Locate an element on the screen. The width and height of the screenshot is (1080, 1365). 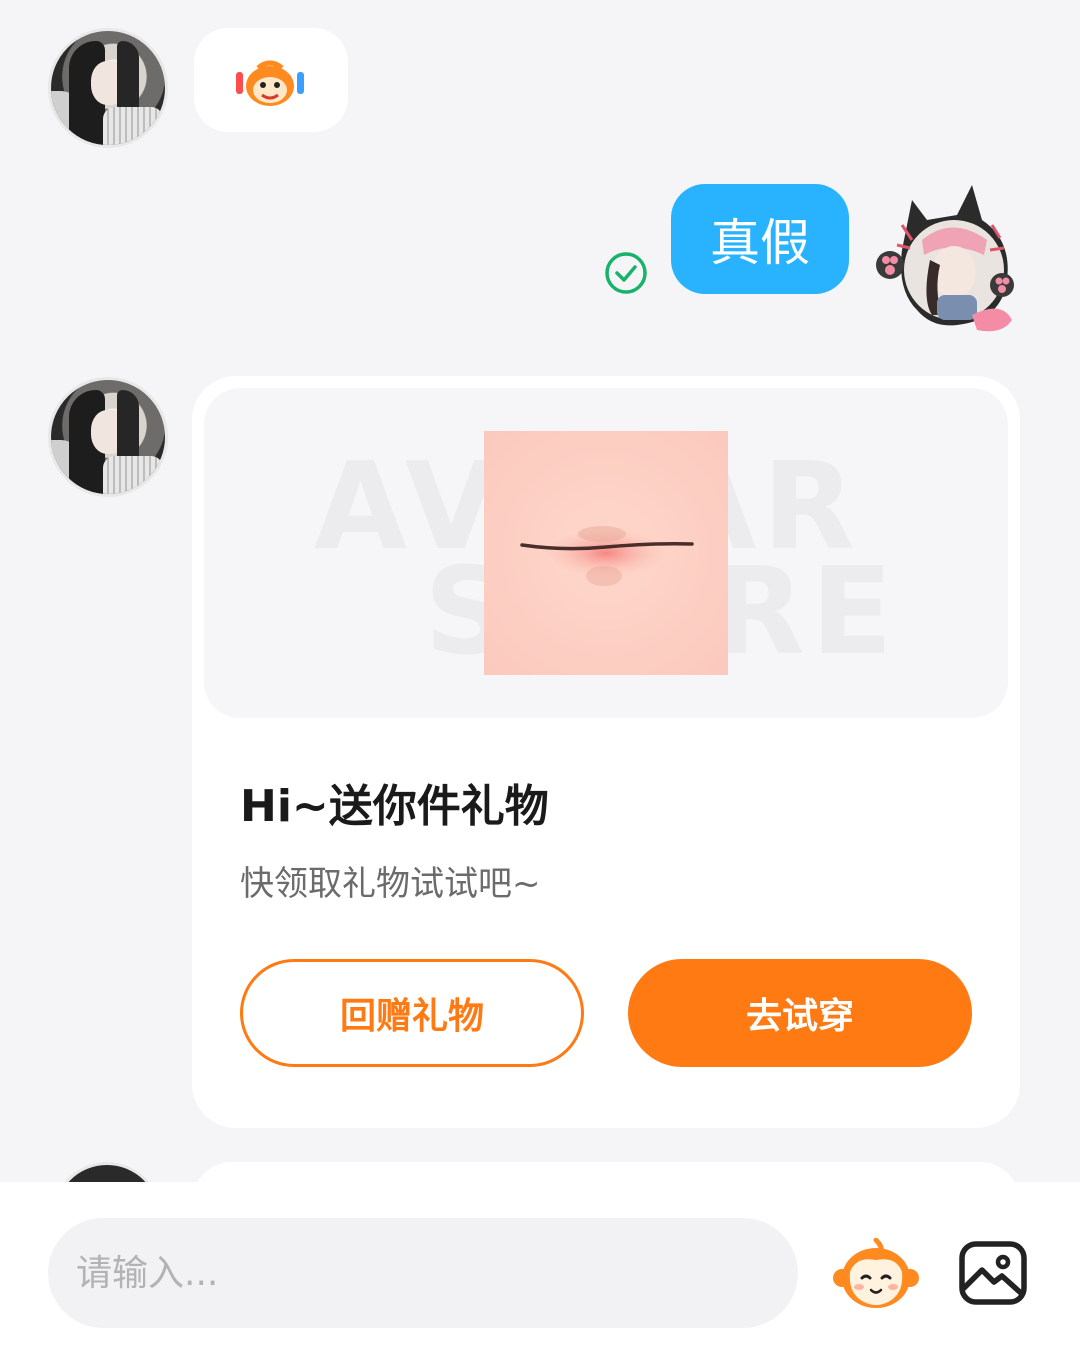
lips-makeup-preview-image is located at coordinates (606, 553).